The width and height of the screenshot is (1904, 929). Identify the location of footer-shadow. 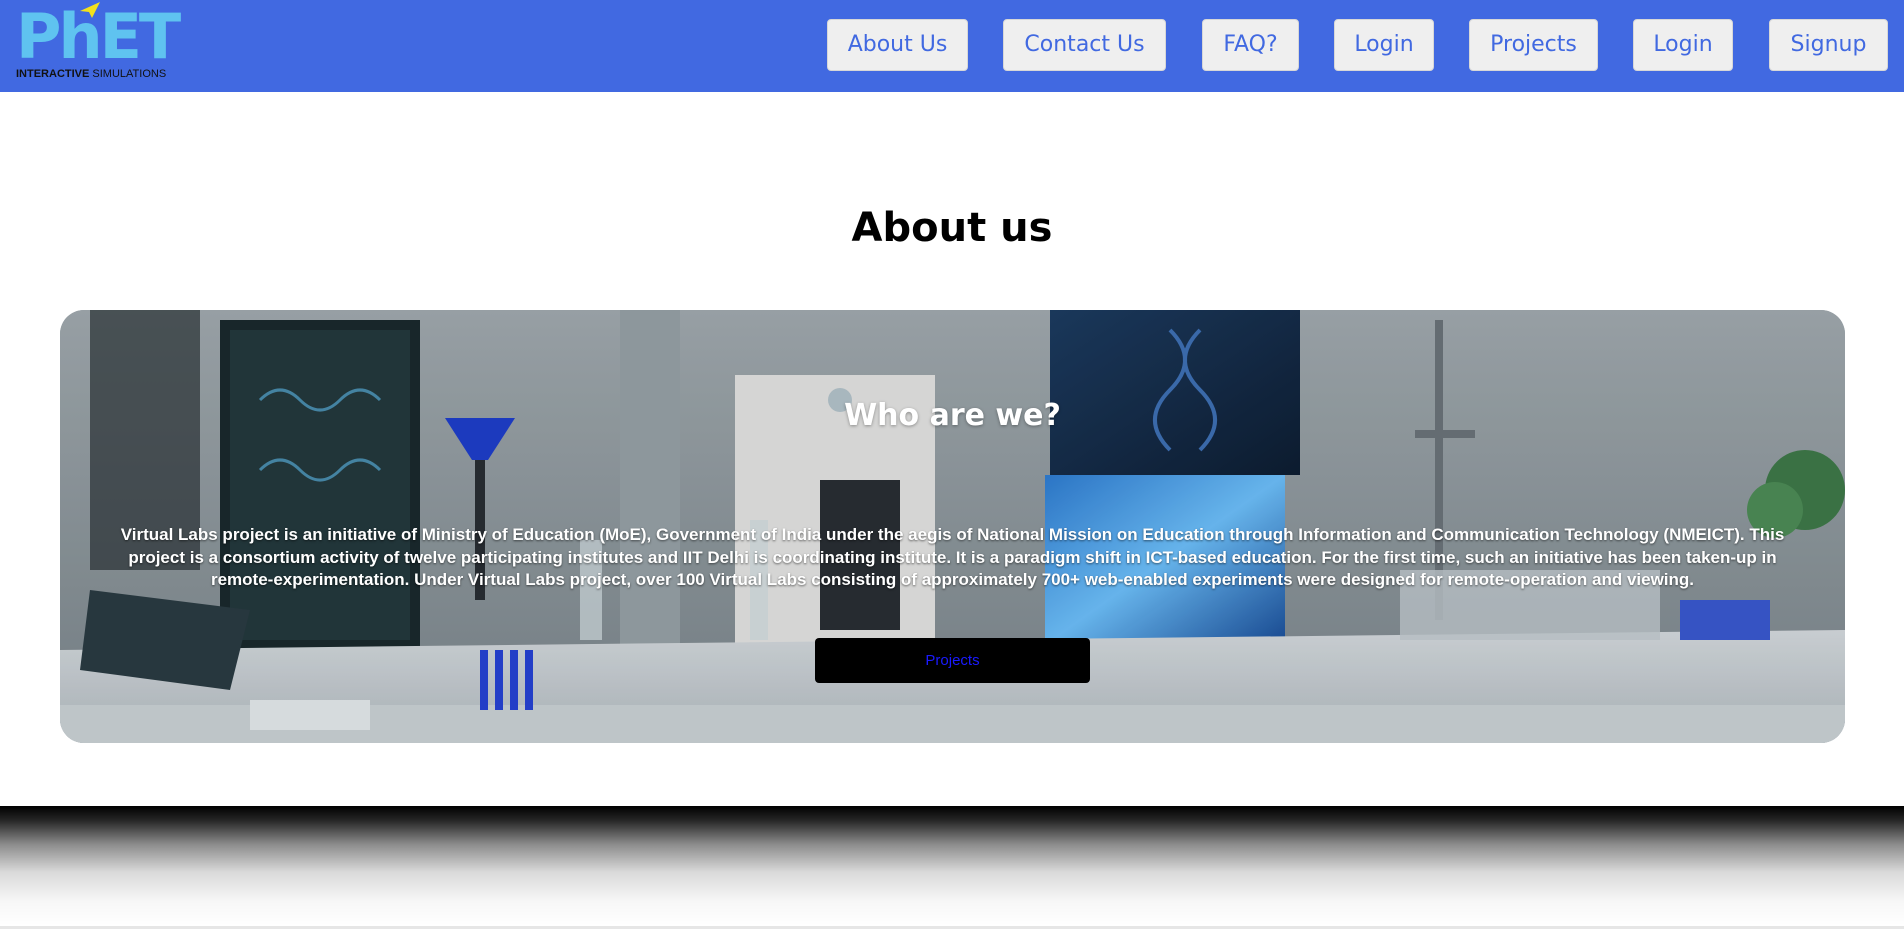
(952, 866).